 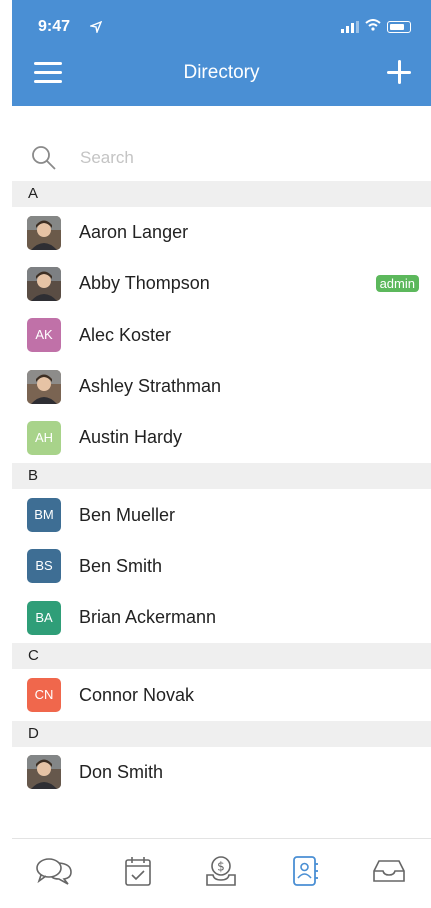 What do you see at coordinates (221, 335) in the screenshot?
I see `contact-row: AK Alec Koster` at bounding box center [221, 335].